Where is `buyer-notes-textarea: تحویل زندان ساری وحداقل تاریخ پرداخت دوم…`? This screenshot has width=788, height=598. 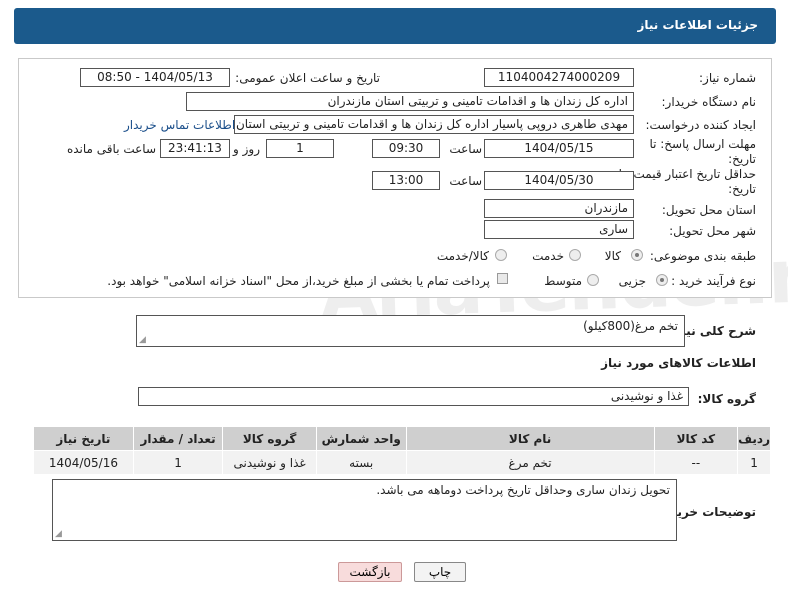
buyer-notes-textarea: تحویل زندان ساری وحداقل تاریخ پرداخت دوم… is located at coordinates (364, 510).